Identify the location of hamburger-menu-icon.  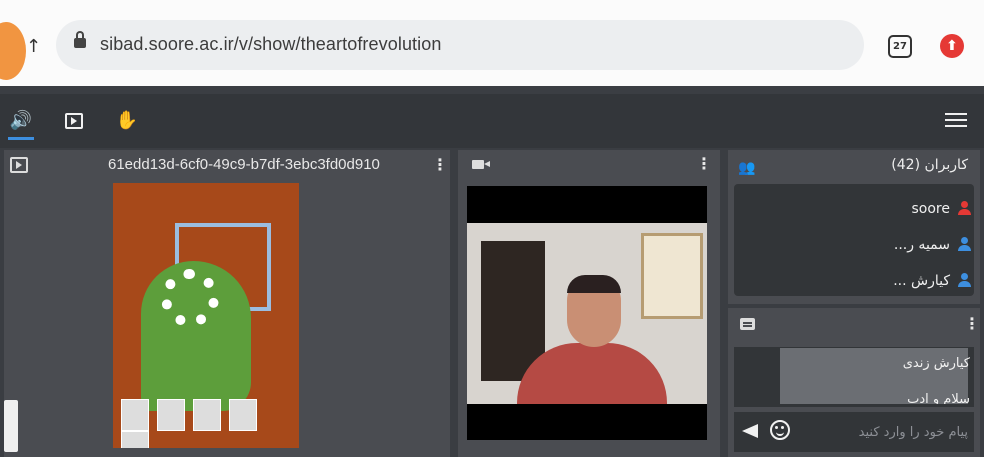
(956, 121).